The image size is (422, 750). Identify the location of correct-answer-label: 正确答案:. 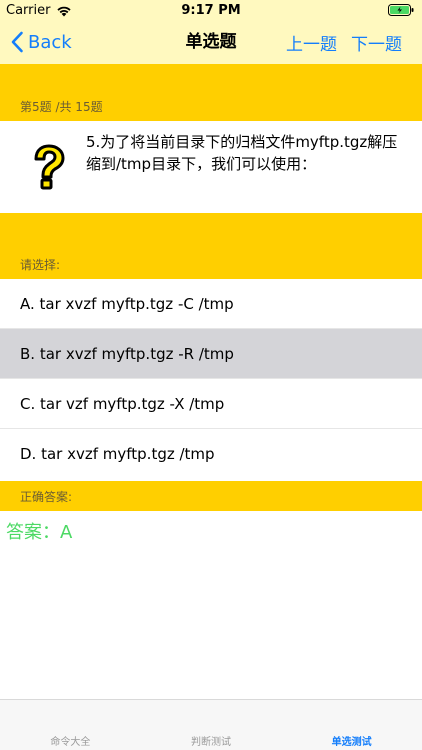
(46, 497).